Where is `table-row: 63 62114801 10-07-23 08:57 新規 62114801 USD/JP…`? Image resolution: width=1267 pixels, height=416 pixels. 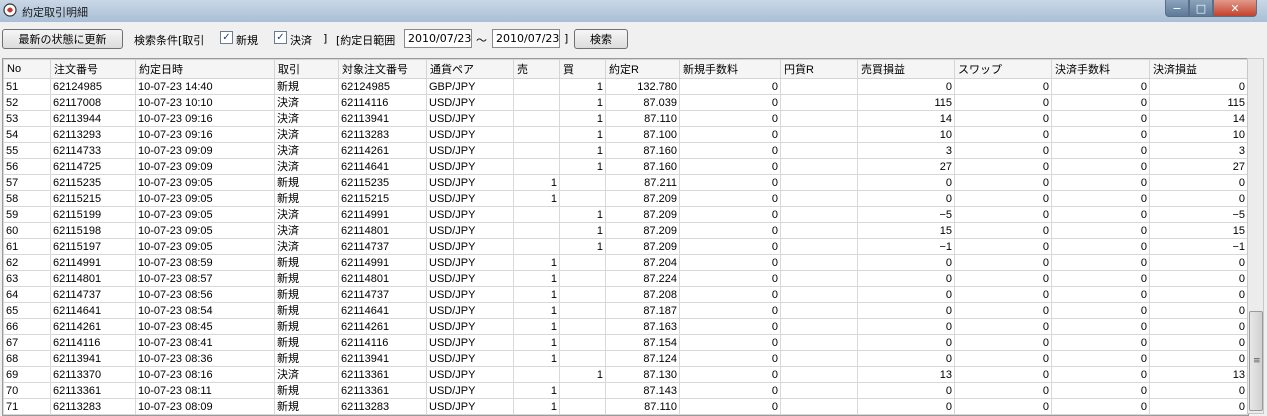
table-row: 63 62114801 10-07-23 08:57 新規 62114801 USD/JP… is located at coordinates (625, 278).